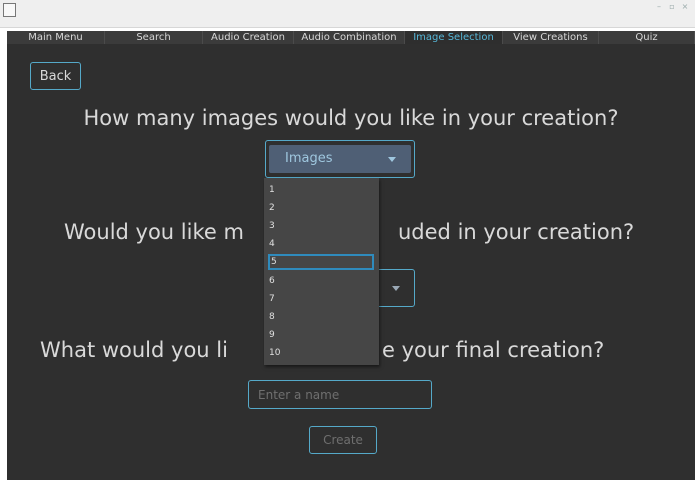 The image size is (695, 480). What do you see at coordinates (321, 262) in the screenshot?
I see `dropdown-option-5: 5` at bounding box center [321, 262].